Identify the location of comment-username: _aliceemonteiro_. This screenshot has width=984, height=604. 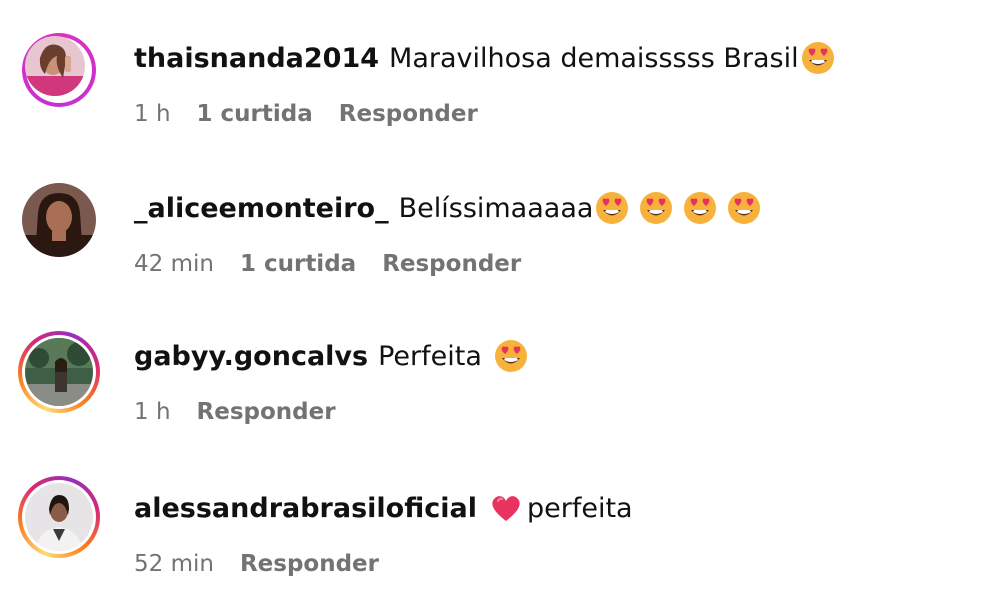
(261, 208).